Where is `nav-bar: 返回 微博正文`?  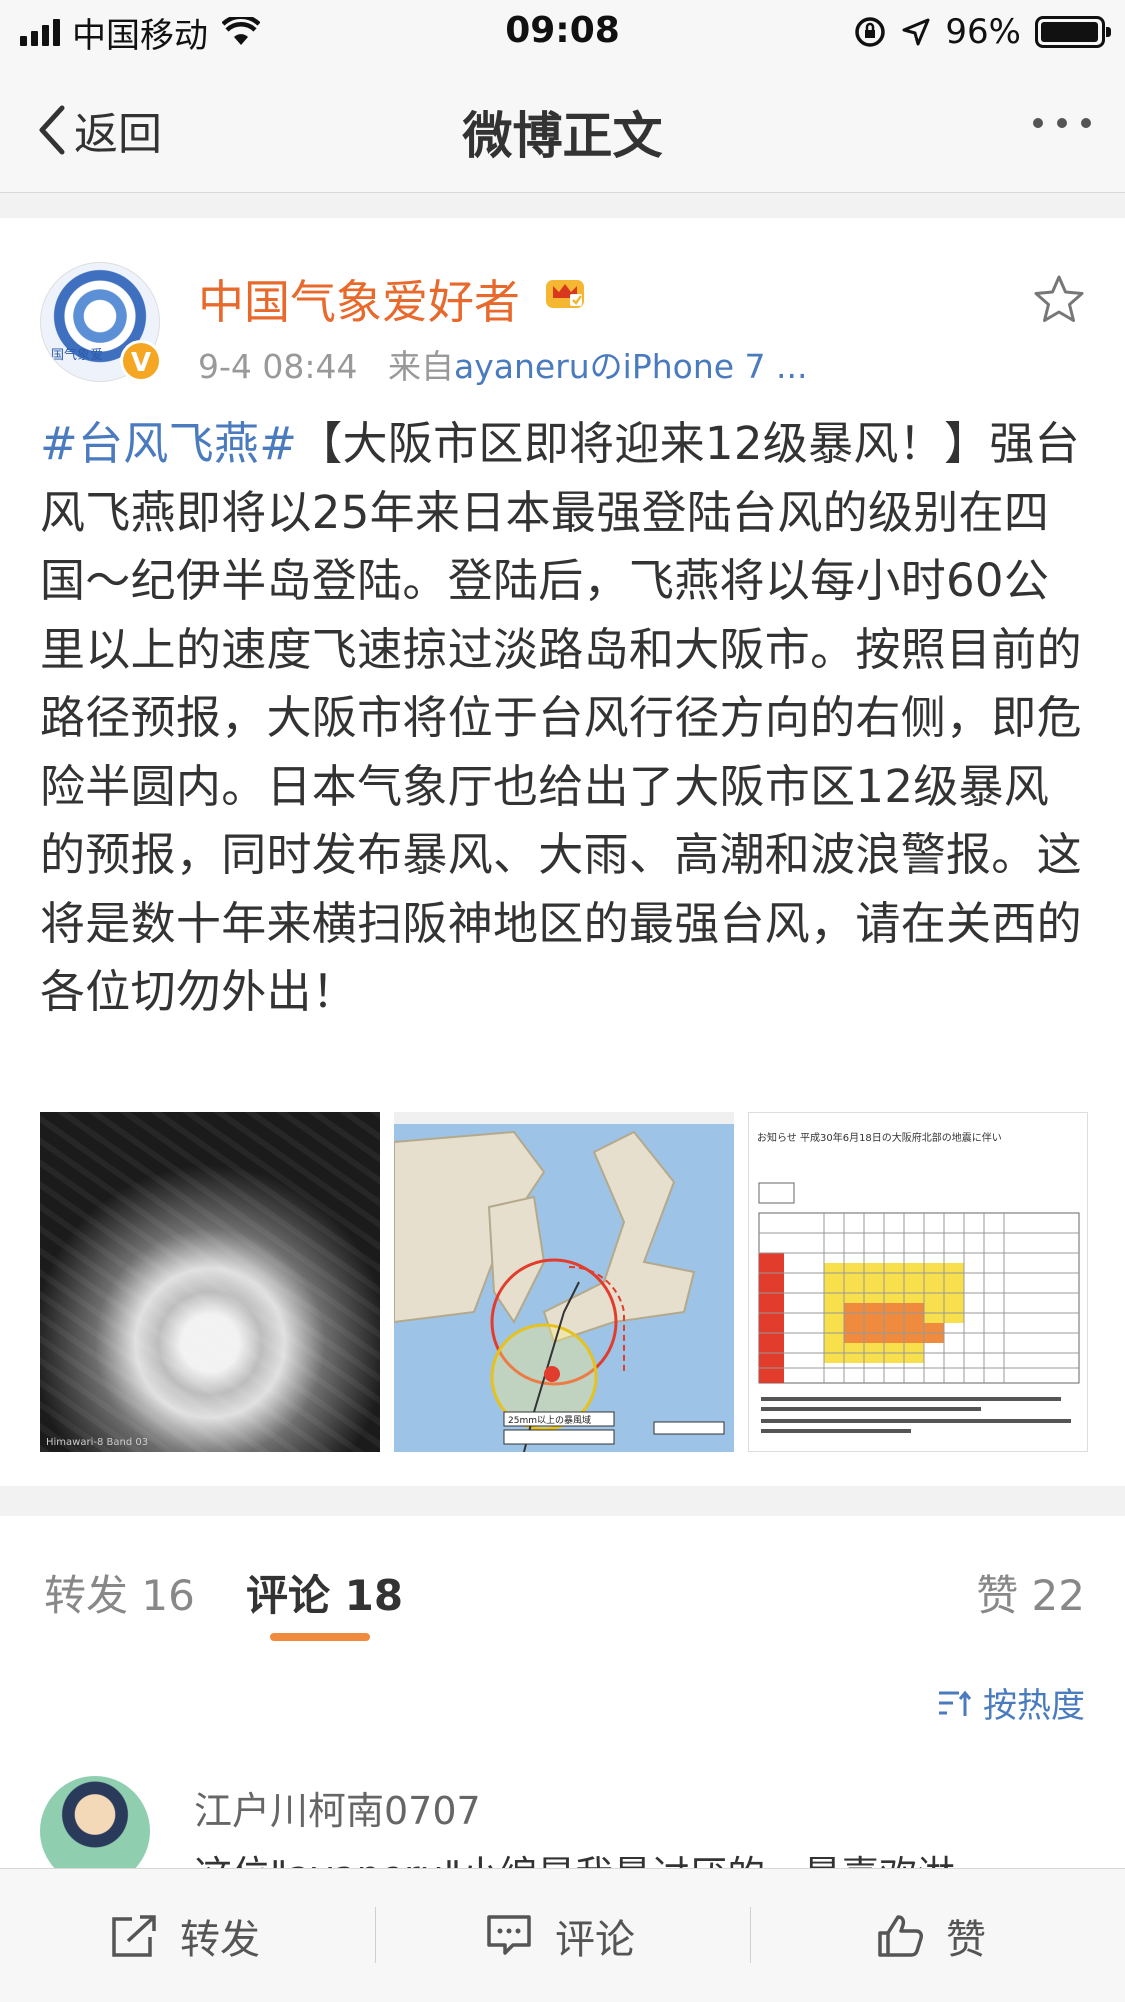 nav-bar: 返回 微博正文 is located at coordinates (562, 128).